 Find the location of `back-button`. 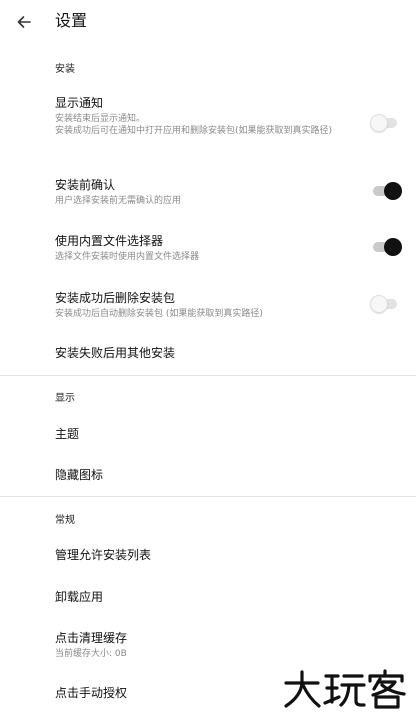

back-button is located at coordinates (24, 22).